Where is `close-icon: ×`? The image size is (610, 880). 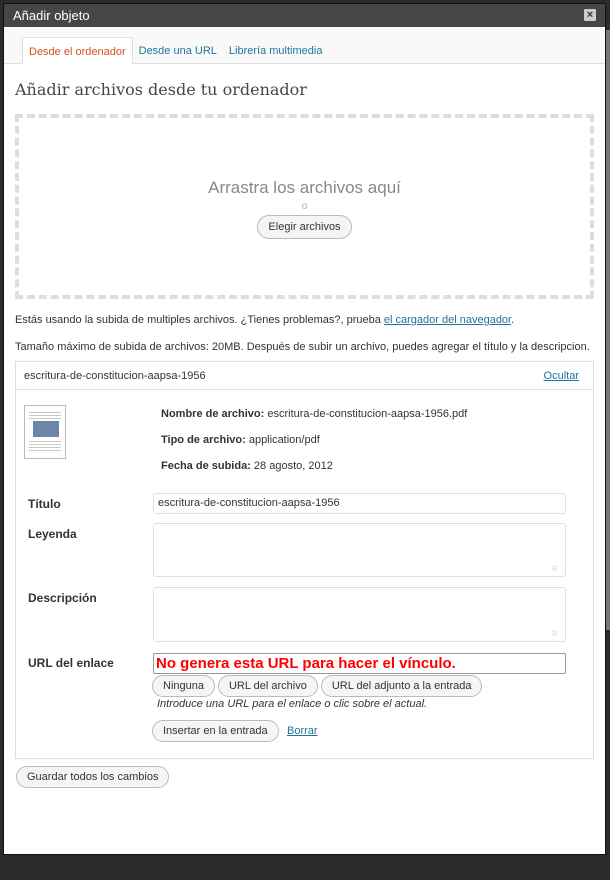
close-icon: × is located at coordinates (590, 15).